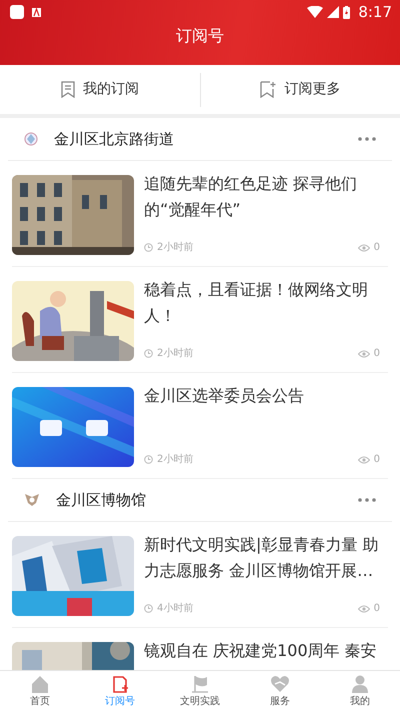  What do you see at coordinates (266, 396) in the screenshot?
I see `article-title: 金川区选举委员会公告` at bounding box center [266, 396].